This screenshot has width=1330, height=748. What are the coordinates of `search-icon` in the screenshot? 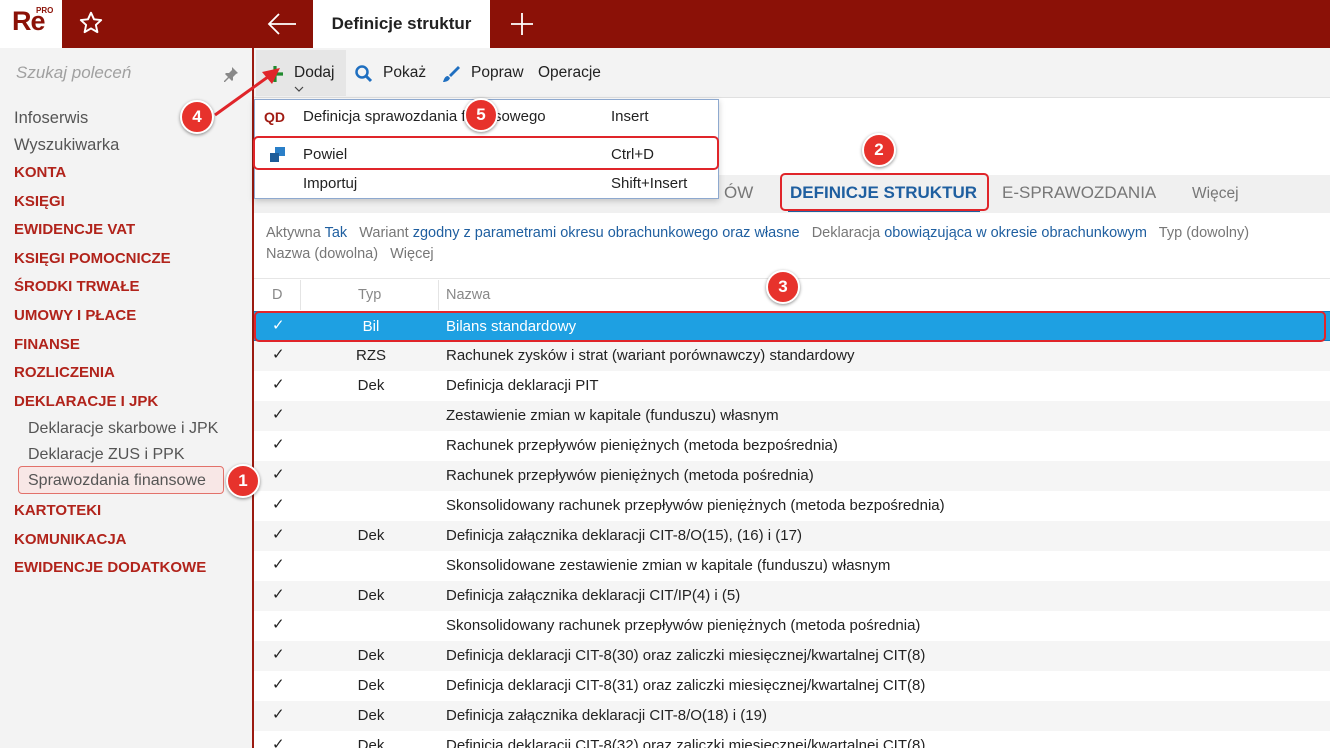 It's located at (364, 74).